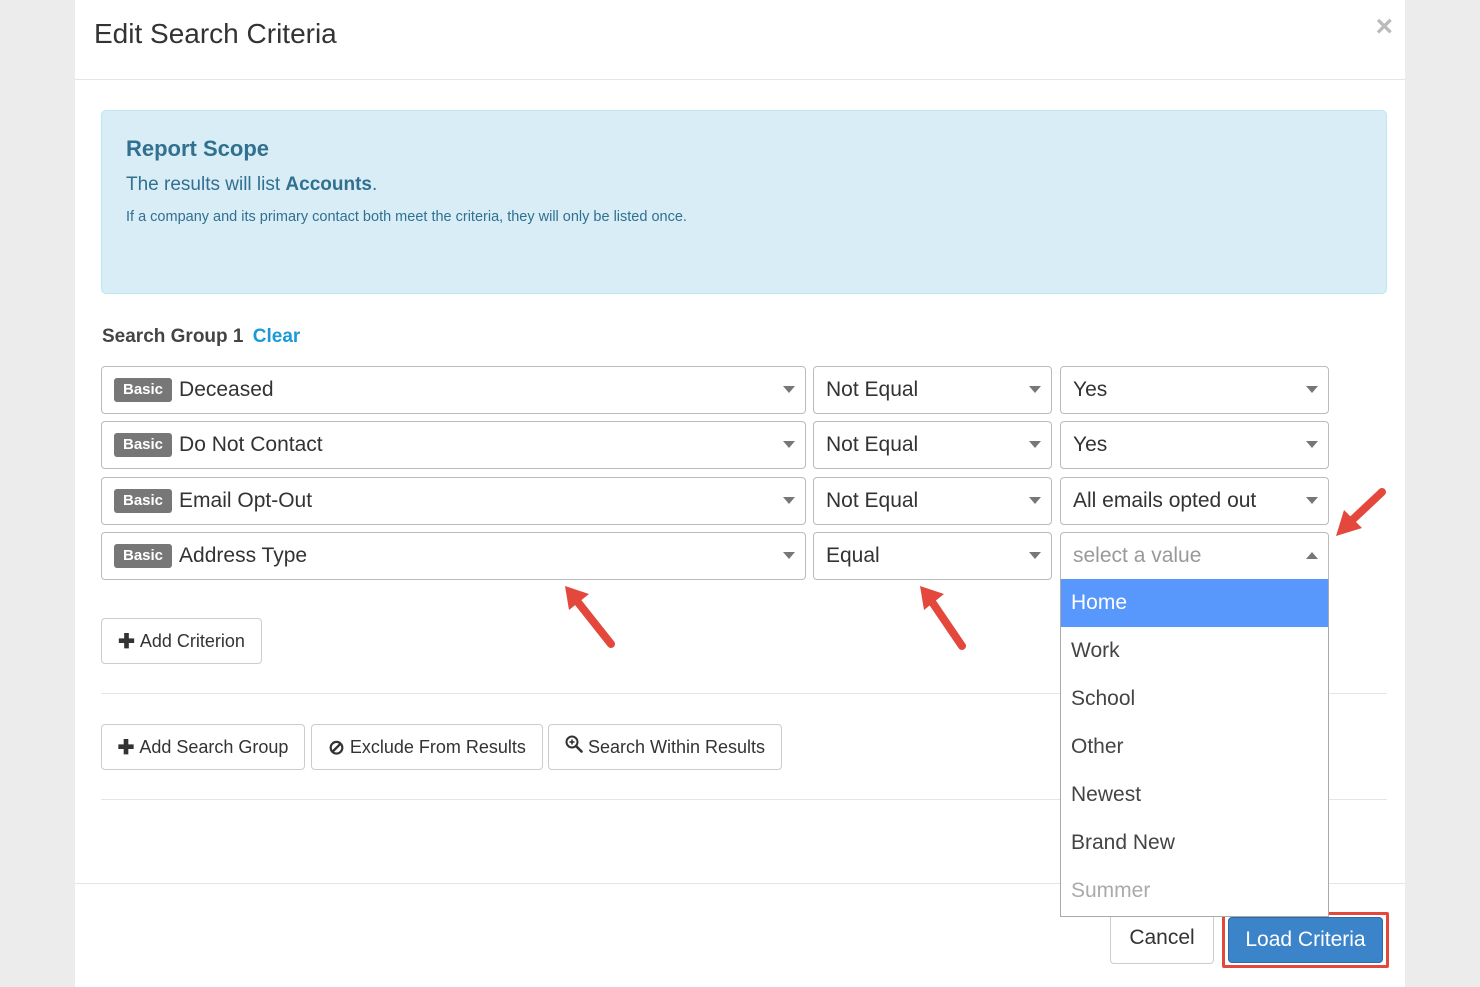  Describe the element at coordinates (215, 33) in the screenshot. I see `modal-title: Edit Search Criteria` at that location.